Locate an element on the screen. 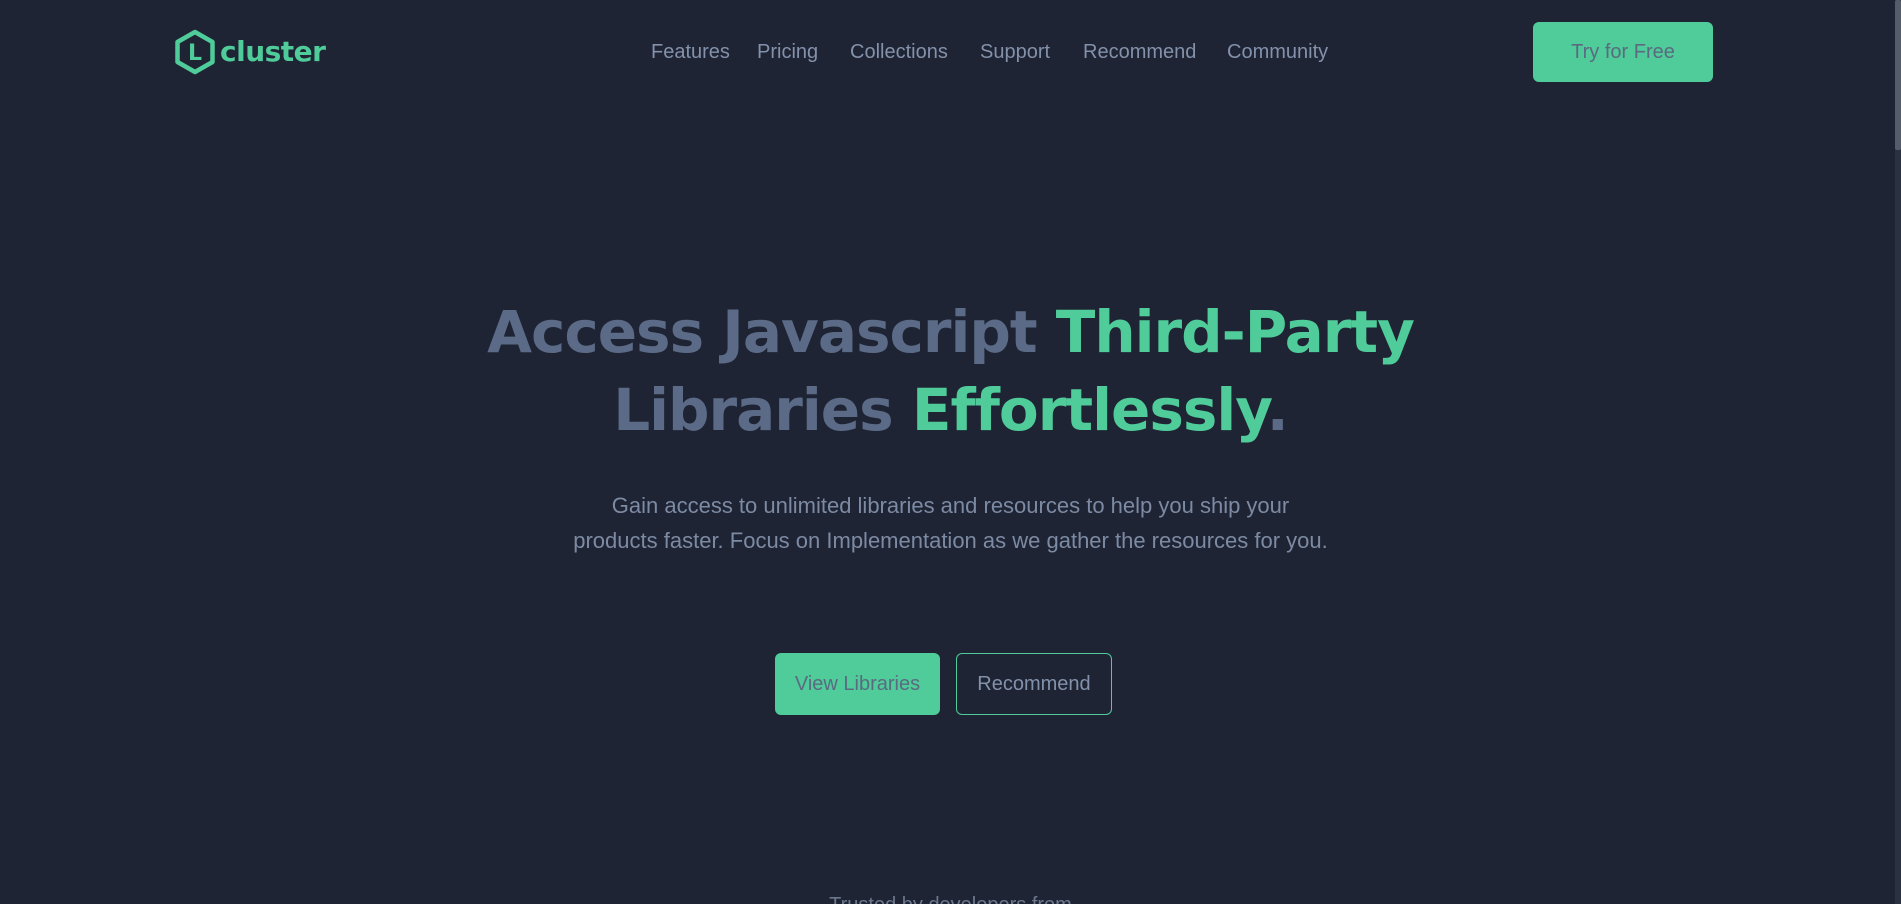 The image size is (1901, 904). recommend-button: Recommend is located at coordinates (1034, 684).